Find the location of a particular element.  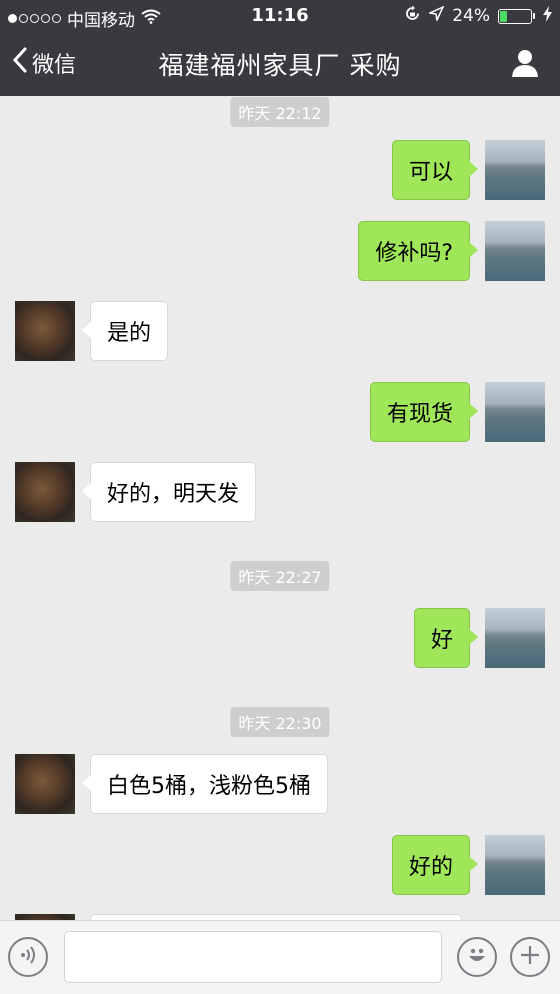

status-right: 24% is located at coordinates (478, 16).